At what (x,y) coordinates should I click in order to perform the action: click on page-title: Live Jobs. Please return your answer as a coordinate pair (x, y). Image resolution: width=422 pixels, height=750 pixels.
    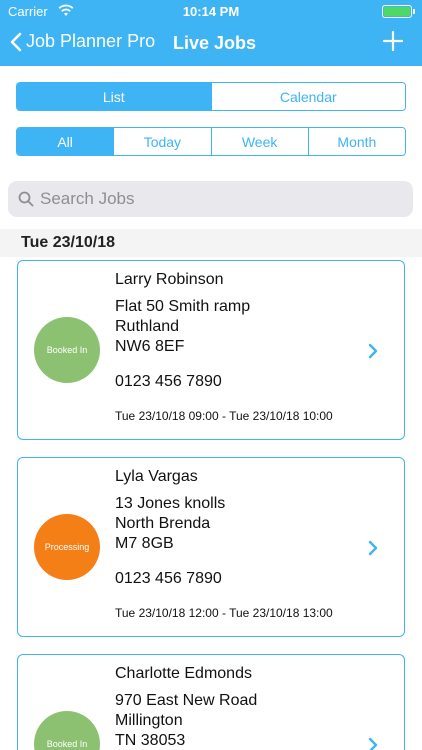
    Looking at the image, I should click on (214, 43).